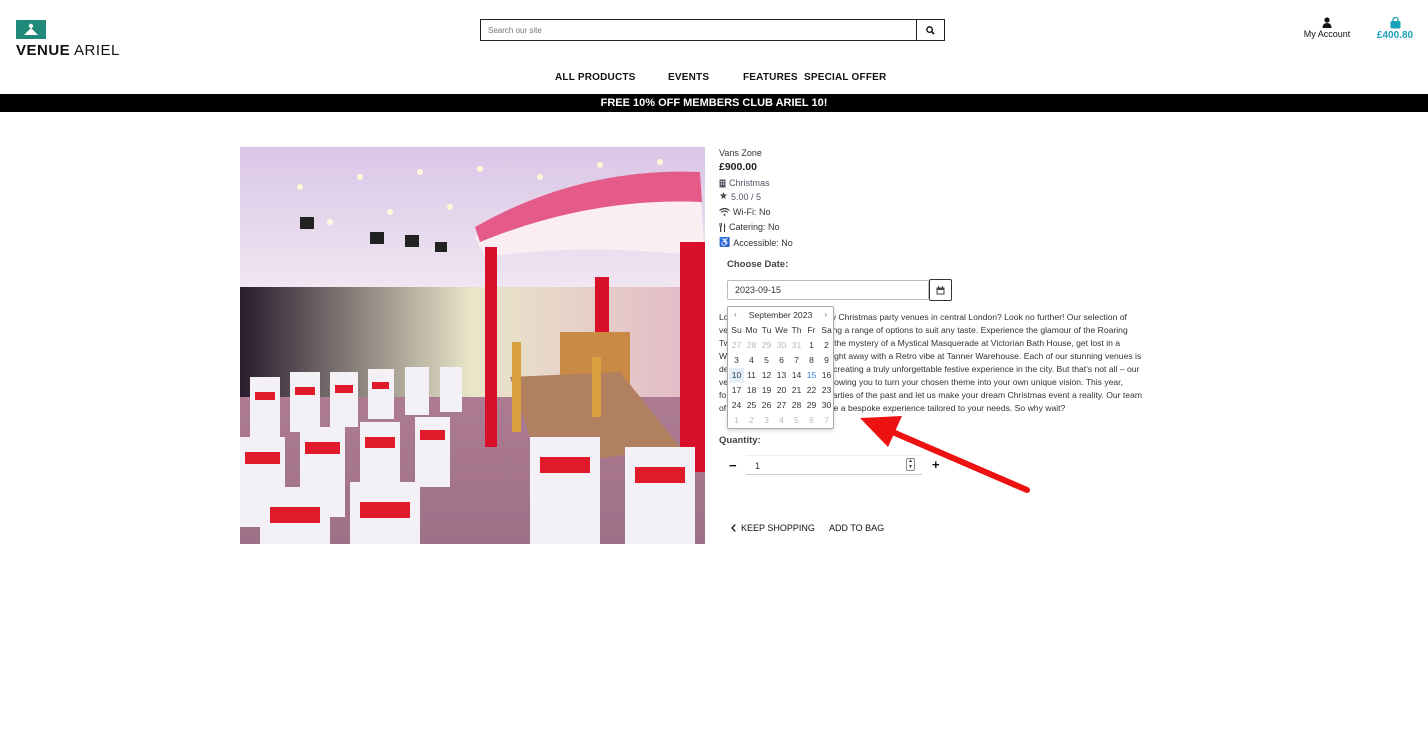  Describe the element at coordinates (766, 375) in the screenshot. I see `datepicker-day: 12` at that location.